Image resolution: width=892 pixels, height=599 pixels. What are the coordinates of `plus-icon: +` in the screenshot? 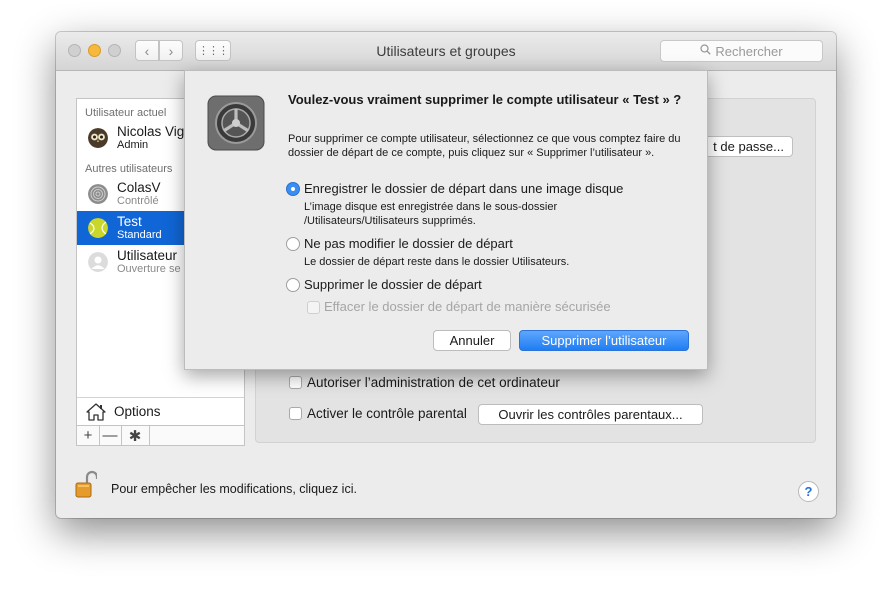 It's located at (88, 435).